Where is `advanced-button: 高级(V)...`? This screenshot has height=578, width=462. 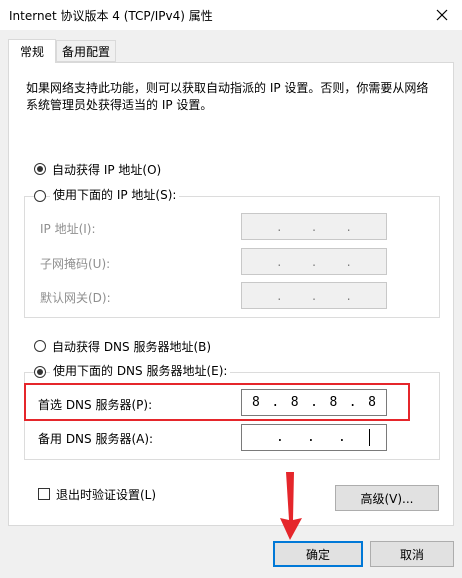
advanced-button: 高级(V)... is located at coordinates (387, 498).